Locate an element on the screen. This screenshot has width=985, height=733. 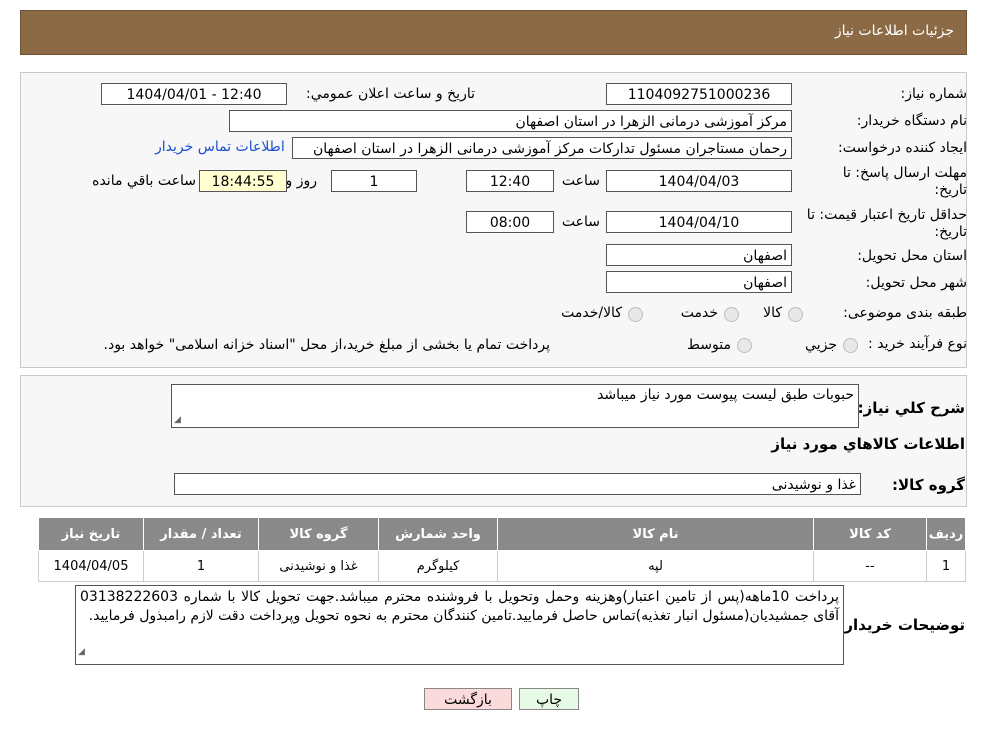
deadline-time-label: ساعت is located at coordinates (580, 181).